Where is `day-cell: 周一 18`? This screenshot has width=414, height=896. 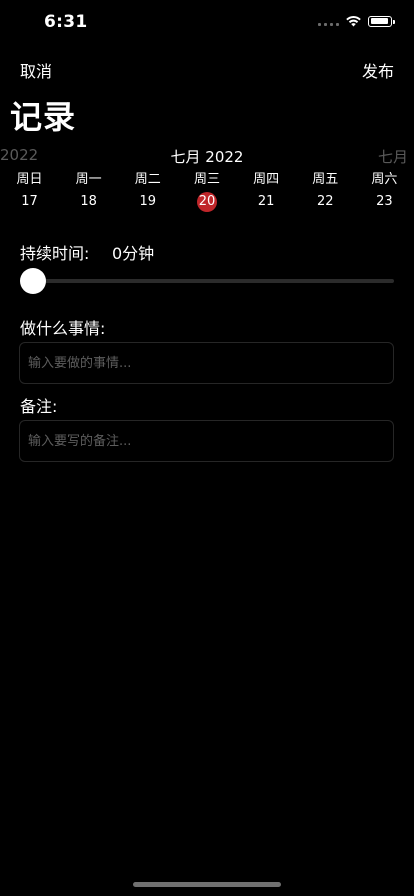
day-cell: 周一 18 is located at coordinates (88, 192).